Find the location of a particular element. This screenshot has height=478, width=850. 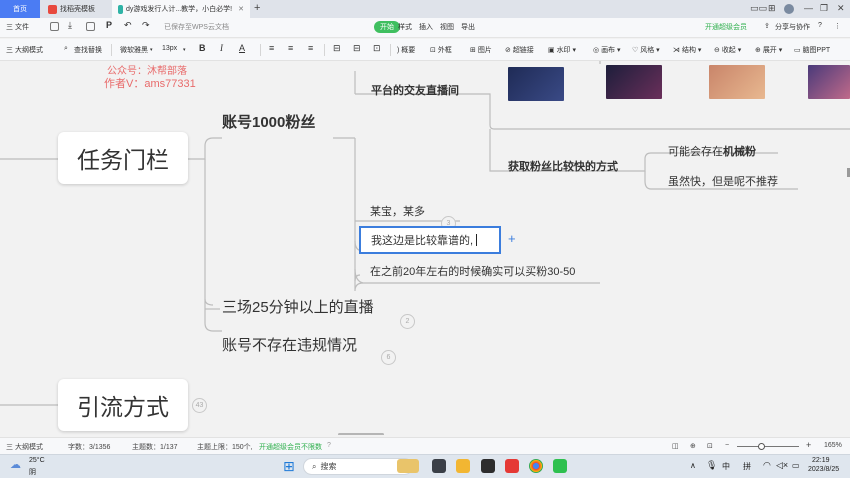

close-tab-icon: ✕ is located at coordinates (241, 9).